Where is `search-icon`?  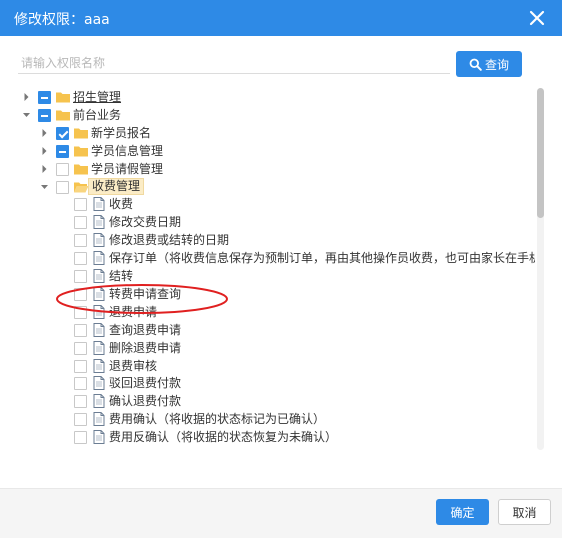
search-icon is located at coordinates (475, 64).